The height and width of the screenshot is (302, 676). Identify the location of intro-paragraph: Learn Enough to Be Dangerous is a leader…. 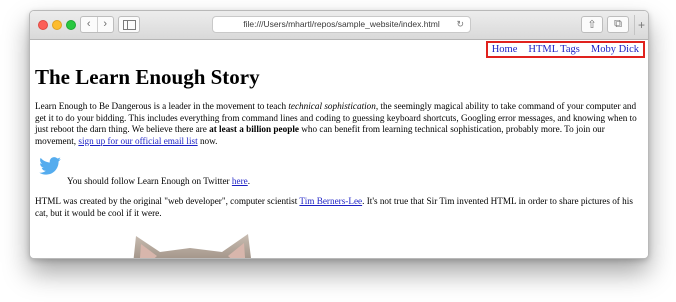
(339, 124).